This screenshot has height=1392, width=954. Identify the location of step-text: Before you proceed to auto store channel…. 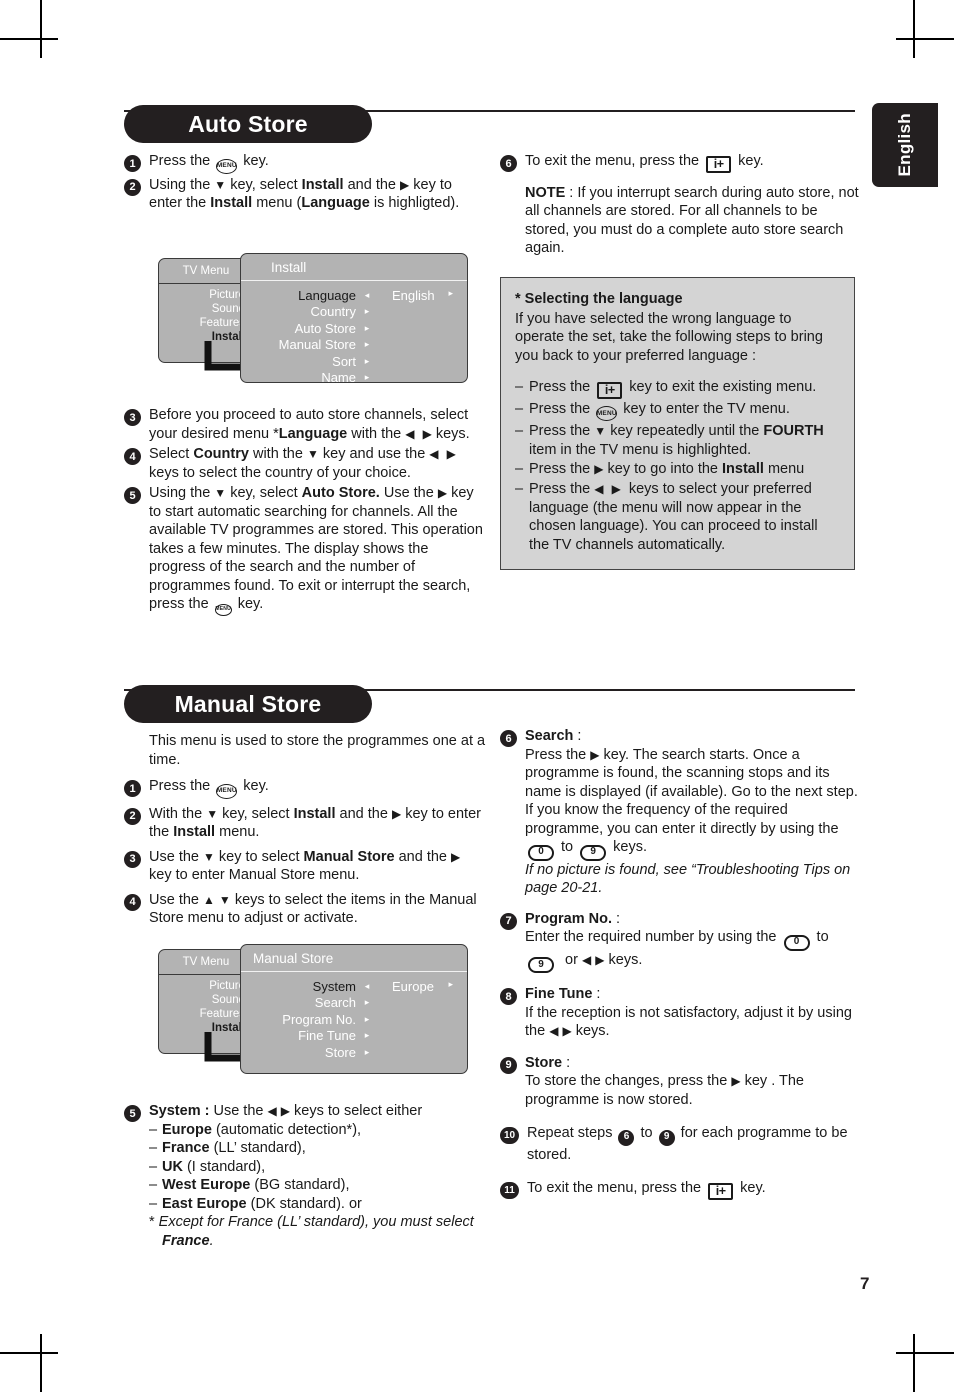
(309, 424).